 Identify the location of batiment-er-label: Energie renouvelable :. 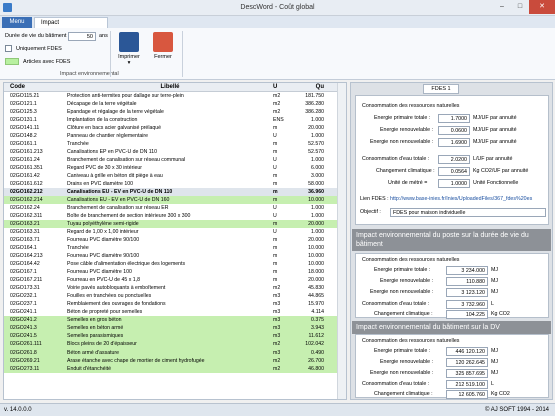
(407, 362).